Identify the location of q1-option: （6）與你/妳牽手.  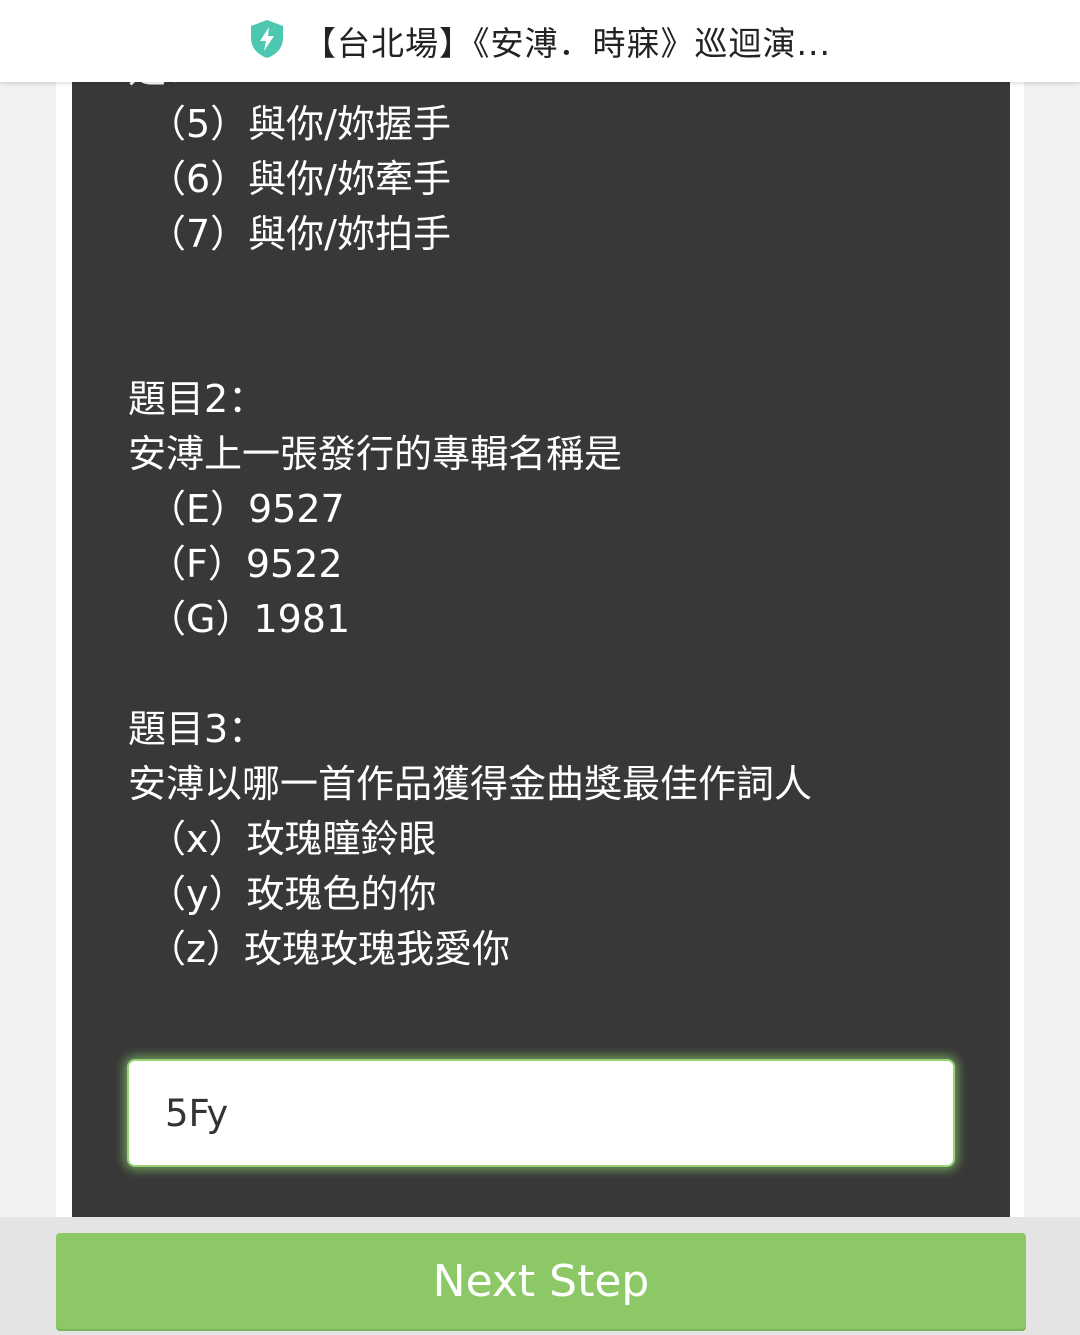
(299, 179).